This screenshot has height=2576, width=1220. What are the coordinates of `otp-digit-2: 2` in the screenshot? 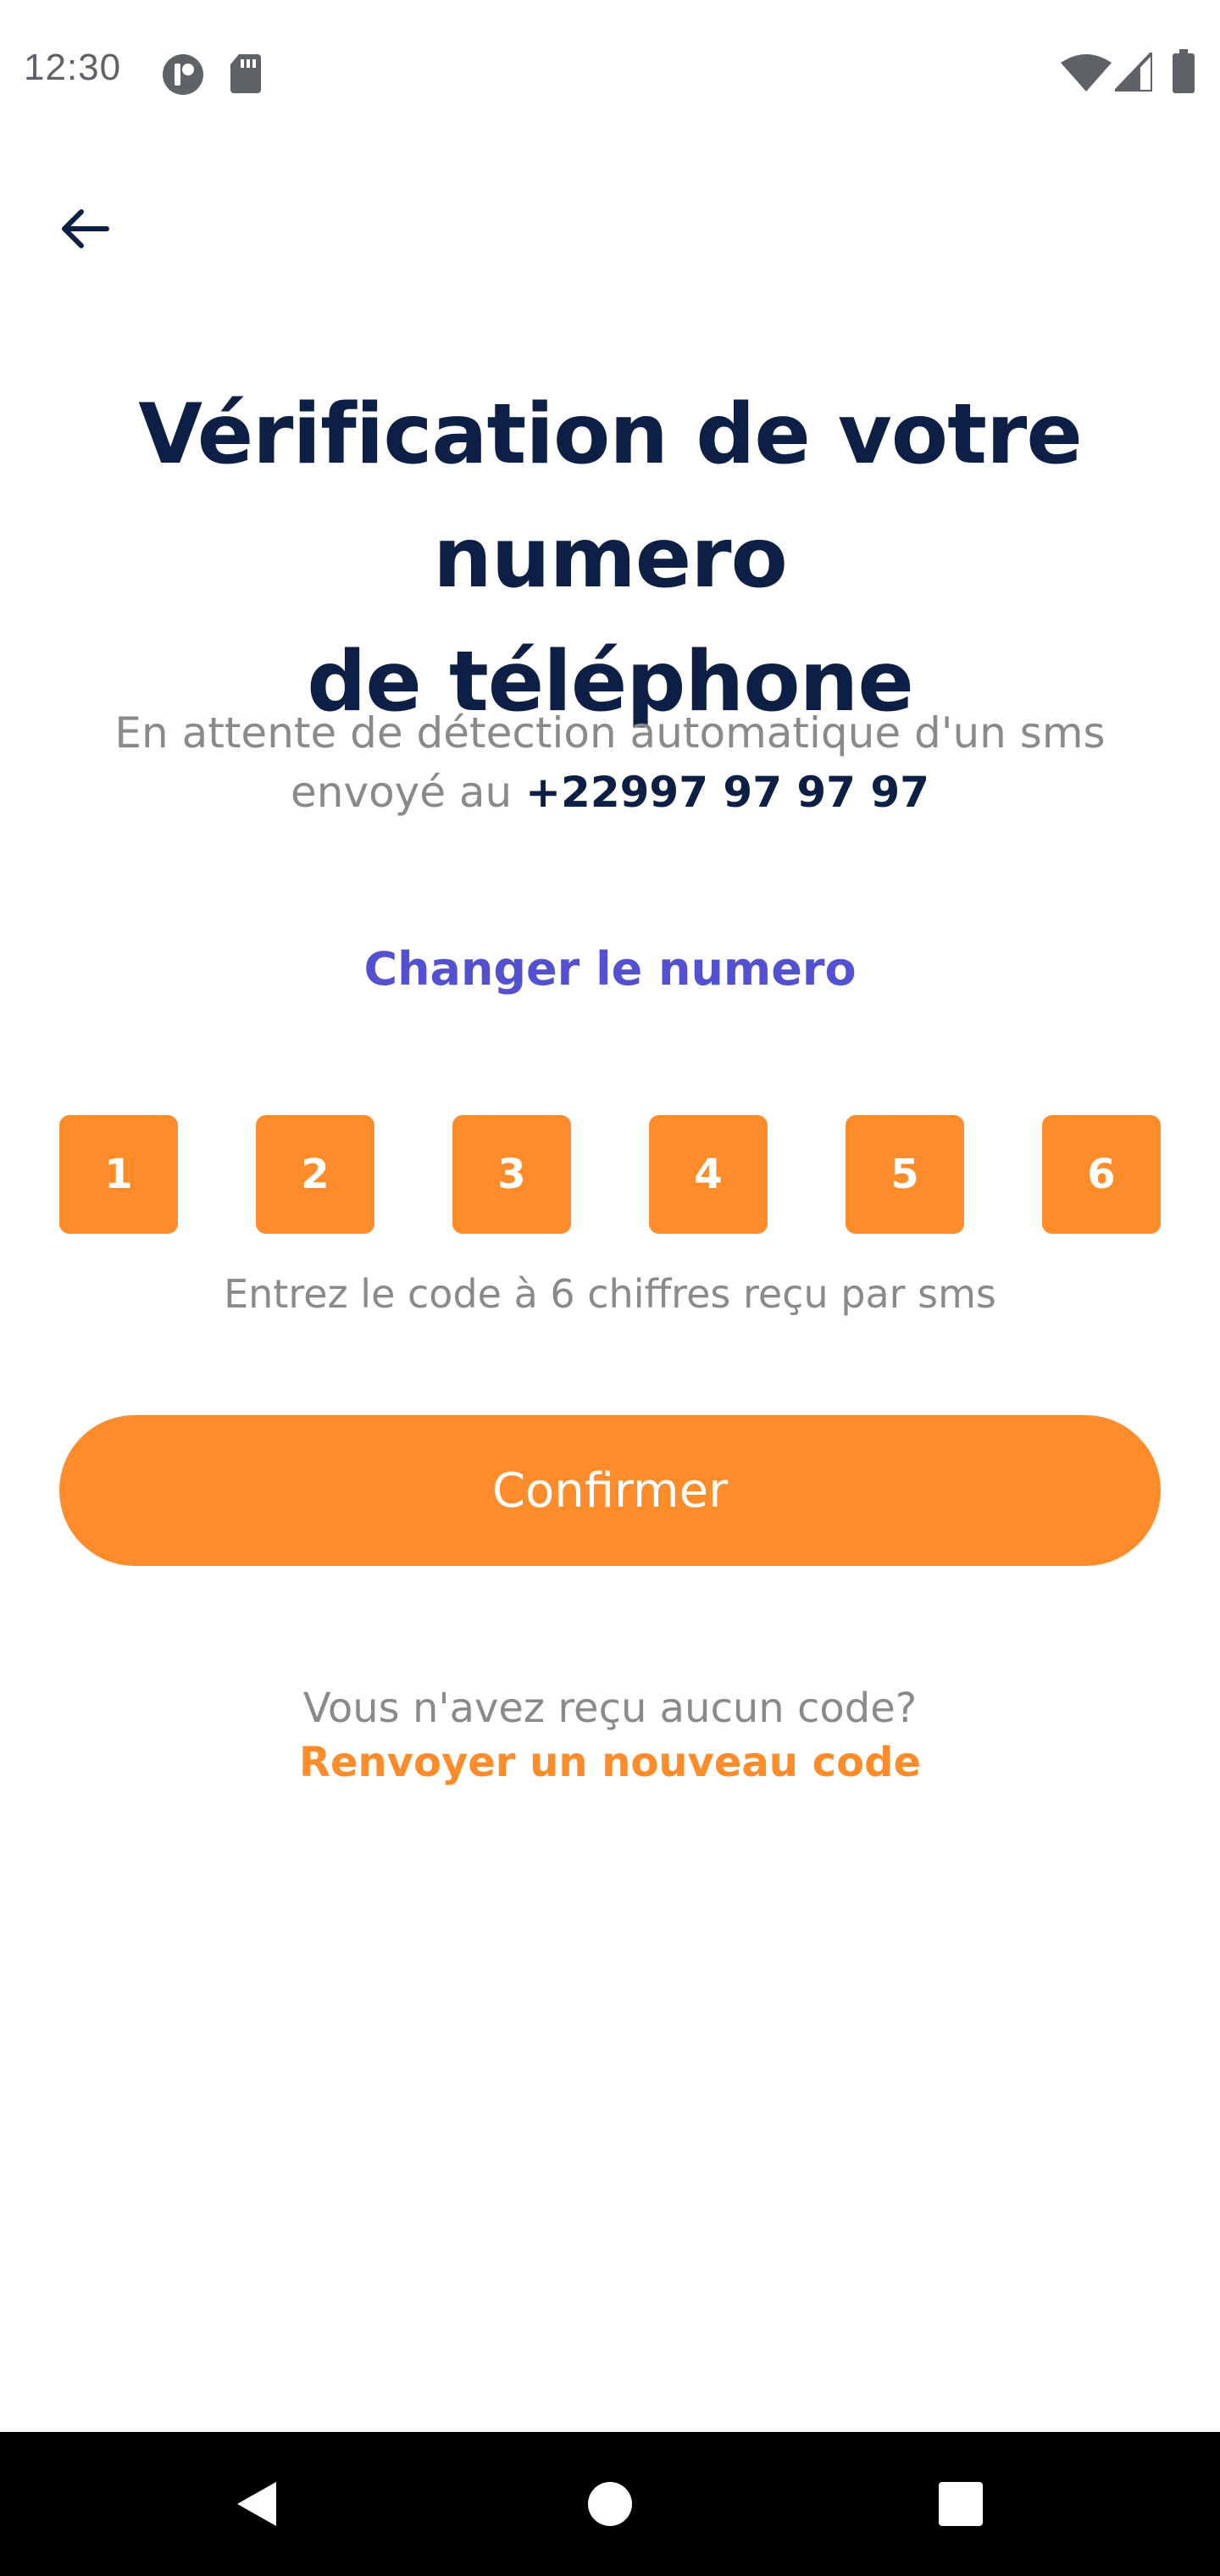 It's located at (315, 1174).